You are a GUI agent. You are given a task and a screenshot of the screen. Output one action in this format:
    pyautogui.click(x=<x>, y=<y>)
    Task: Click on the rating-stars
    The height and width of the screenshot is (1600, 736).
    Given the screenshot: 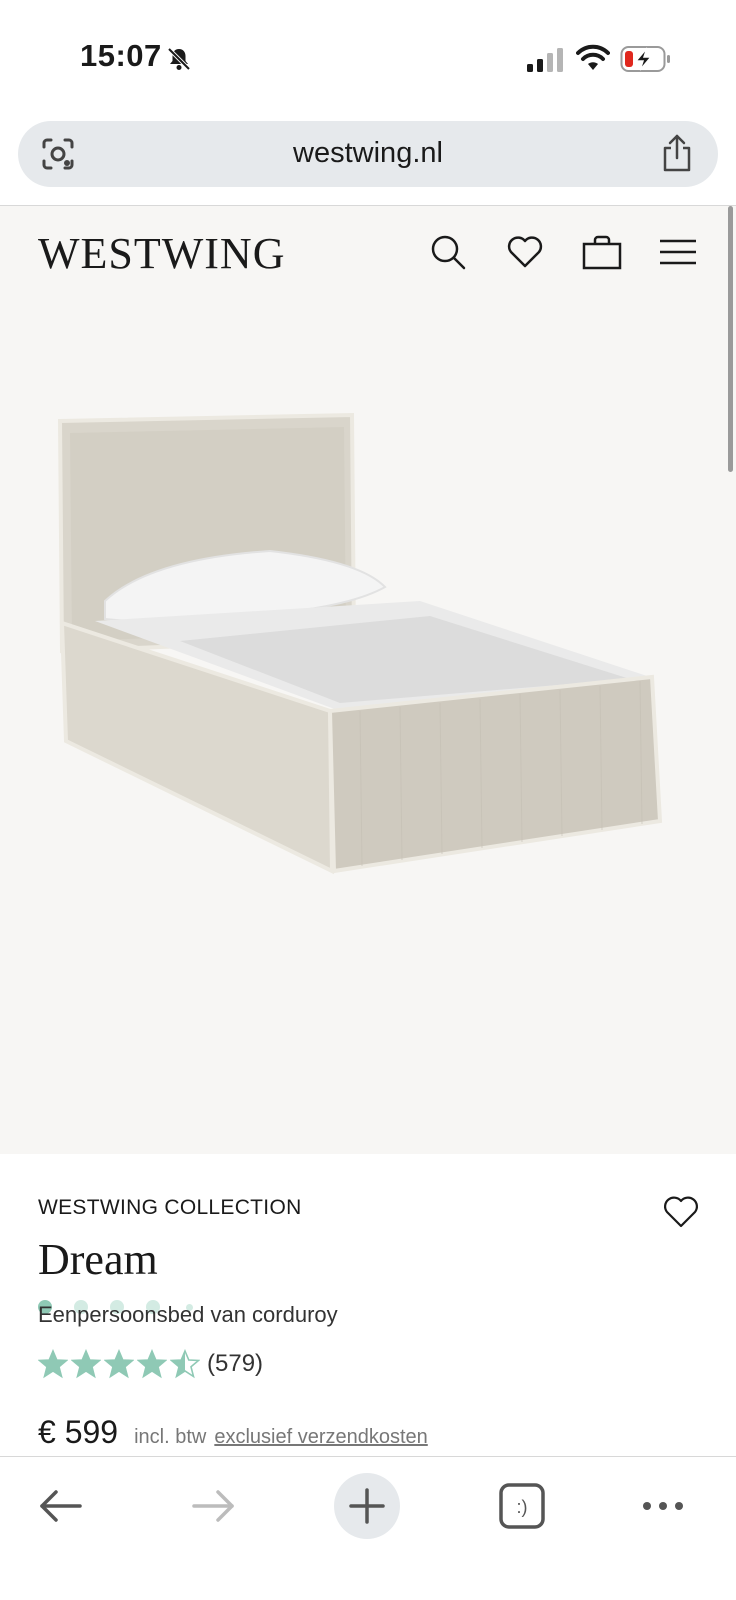 What is the action you would take?
    pyautogui.click(x=120, y=1364)
    